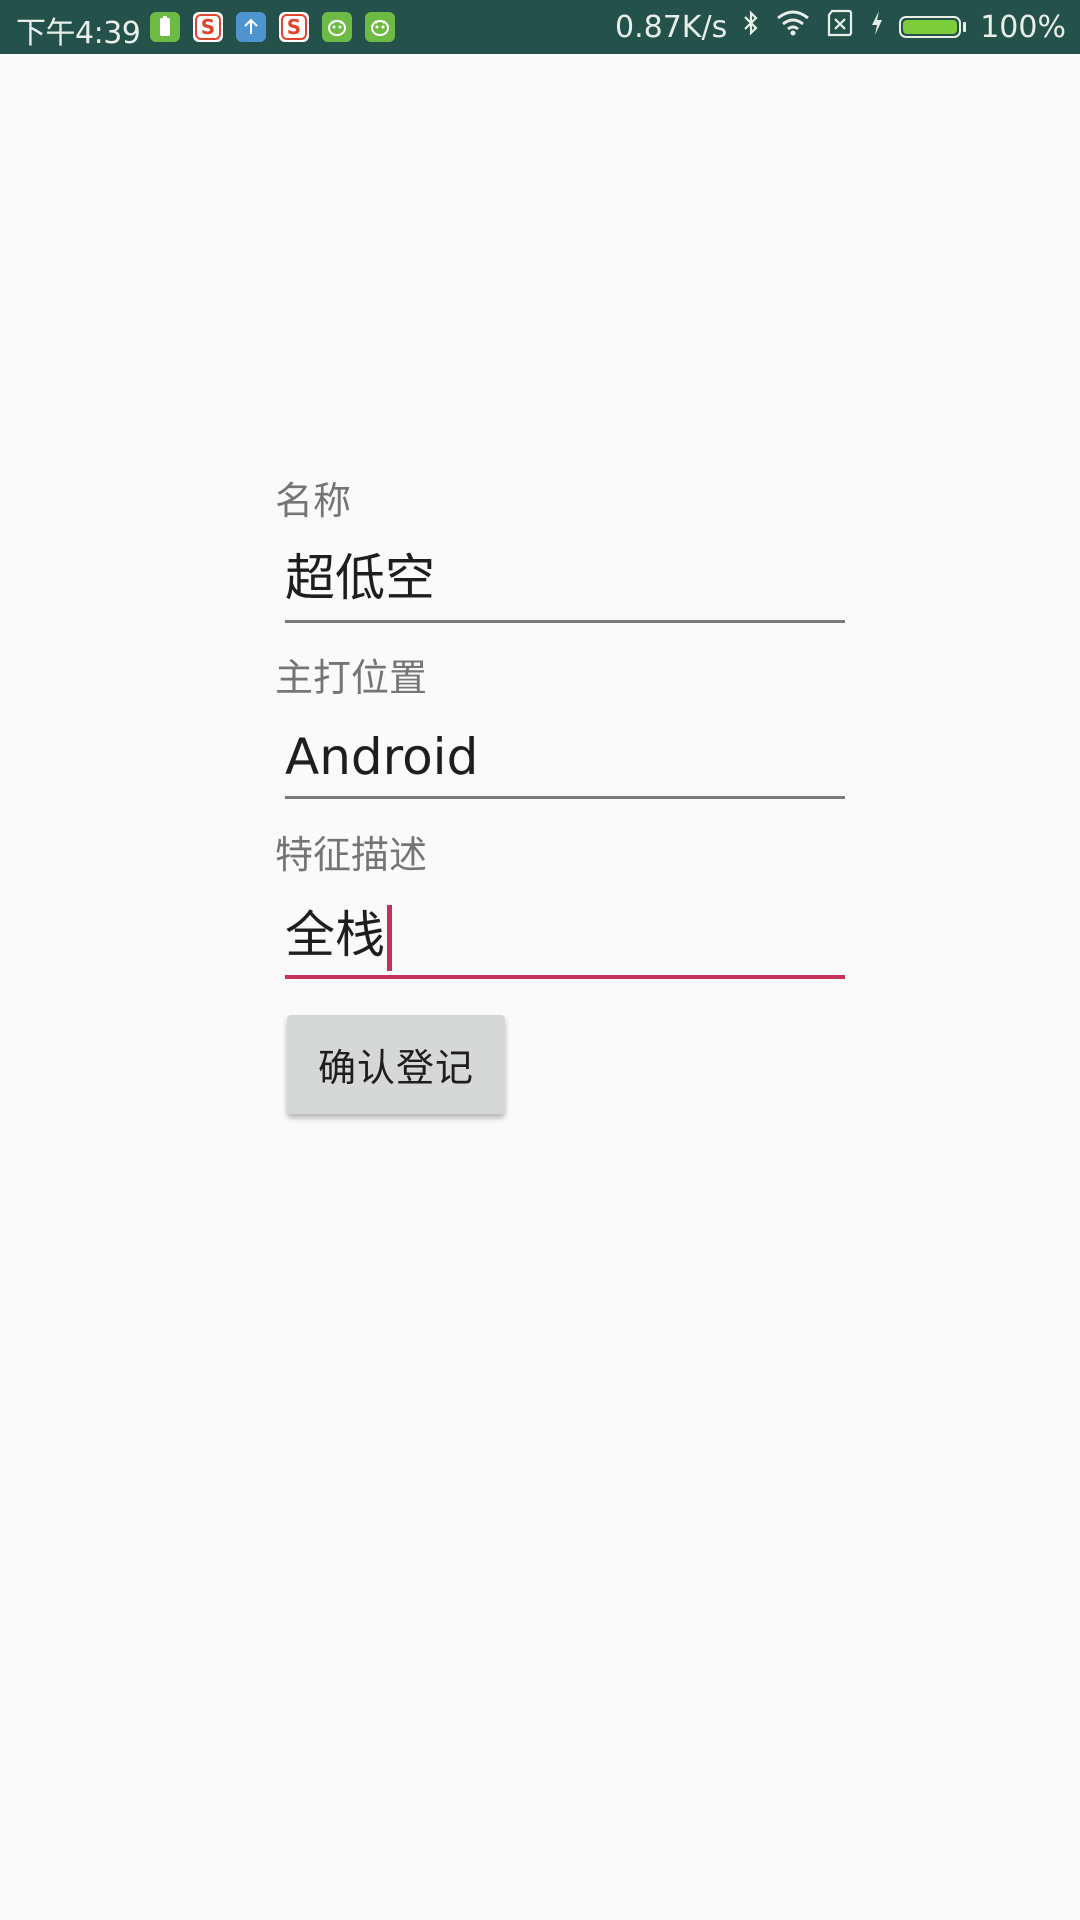 The image size is (1080, 1920). Describe the element at coordinates (877, 27) in the screenshot. I see `charging-icon` at that location.